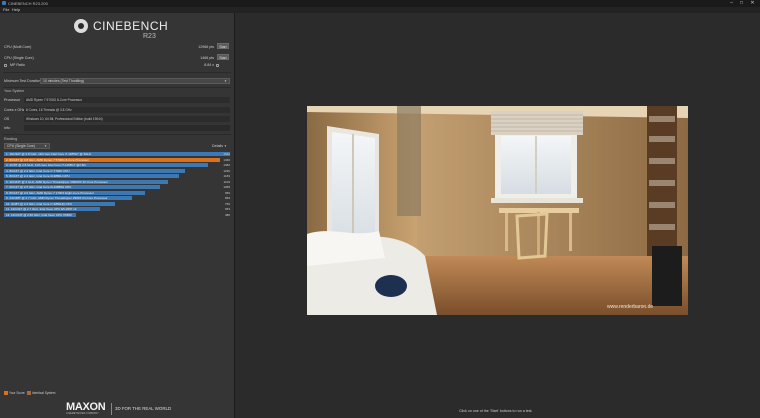 The height and width of the screenshot is (418, 760). What do you see at coordinates (226, 159) in the screenshot?
I see `ranking-row-score: 1466` at bounding box center [226, 159].